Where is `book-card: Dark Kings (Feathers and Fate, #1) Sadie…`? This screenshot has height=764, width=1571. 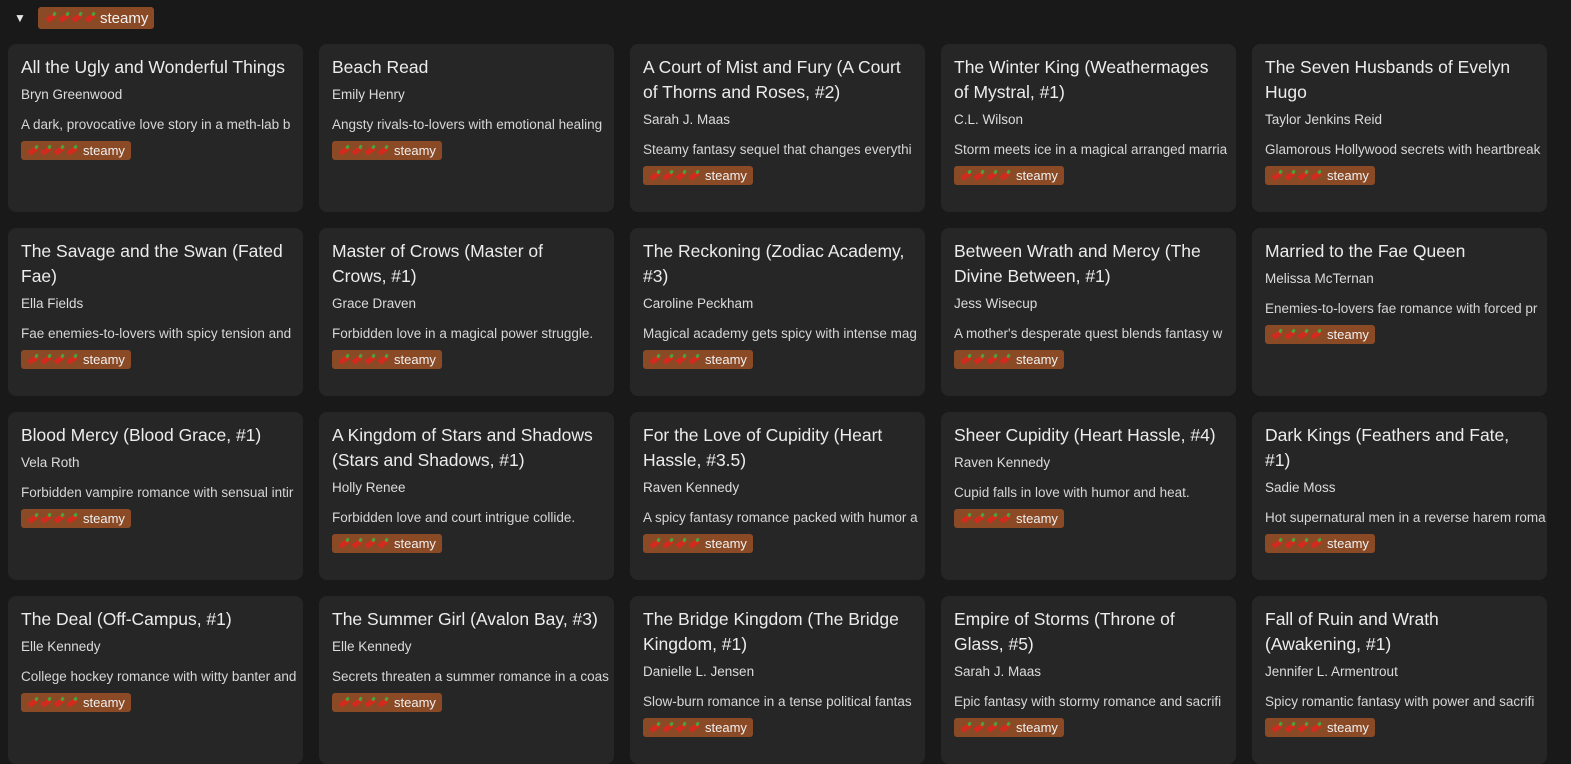 book-card: Dark Kings (Feathers and Fate, #1) Sadie… is located at coordinates (1399, 496).